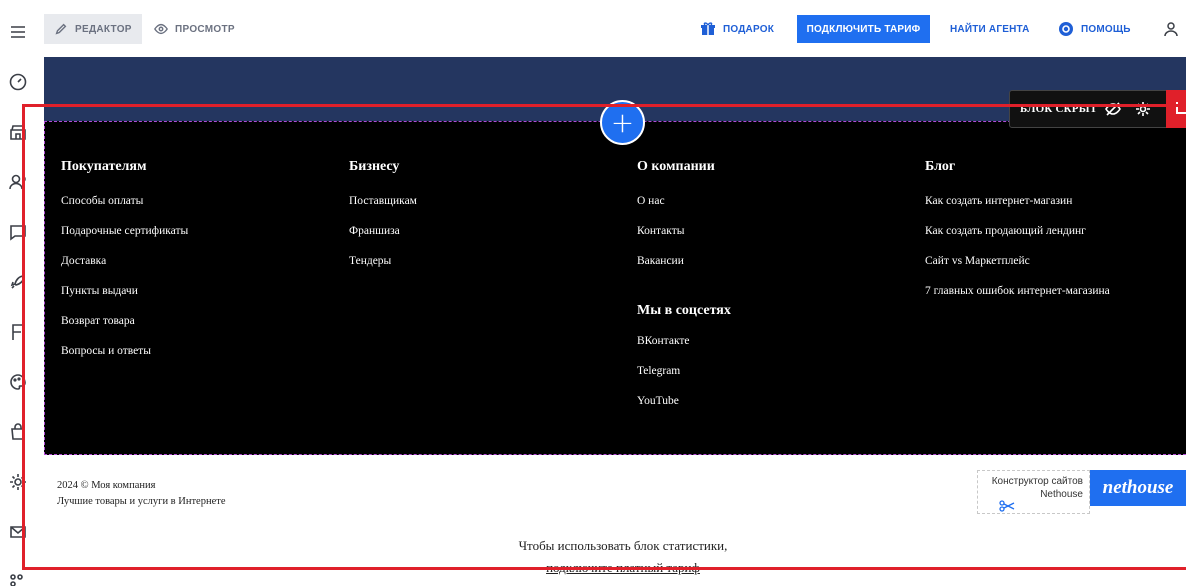 The image size is (1186, 586). I want to click on nethouse-logo: nethouse, so click(1138, 488).